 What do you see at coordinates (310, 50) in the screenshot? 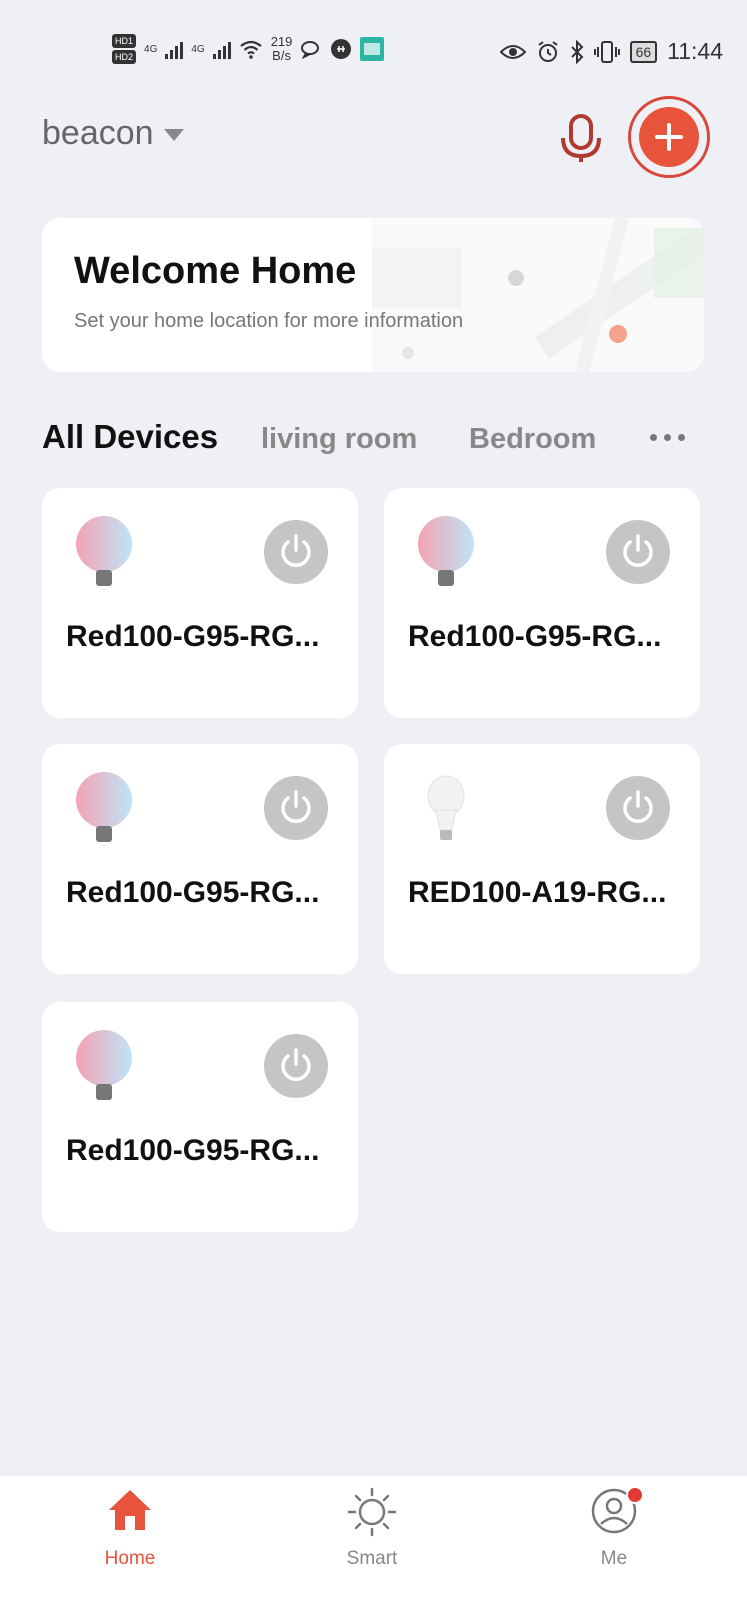
I see `chat-icon` at bounding box center [310, 50].